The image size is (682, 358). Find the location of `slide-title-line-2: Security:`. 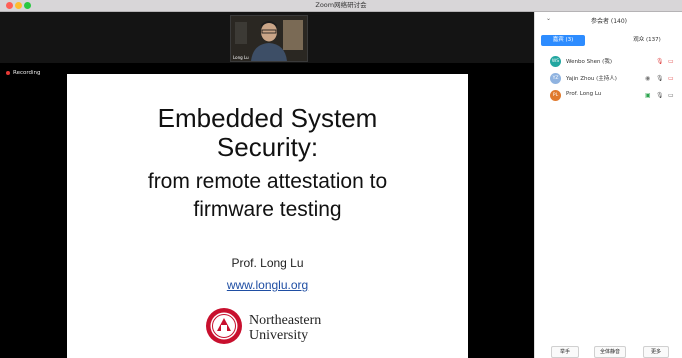

slide-title-line-2: Security: is located at coordinates (267, 147).